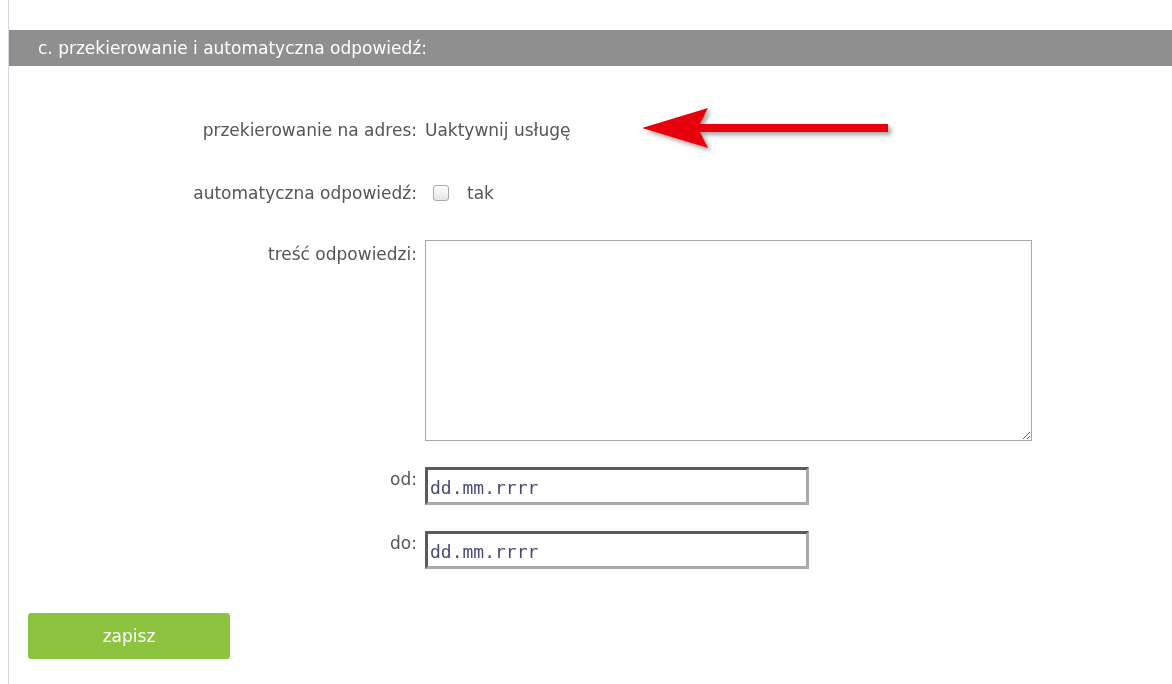  I want to click on field-label: automatyczna odpowiedź:, so click(304, 193).